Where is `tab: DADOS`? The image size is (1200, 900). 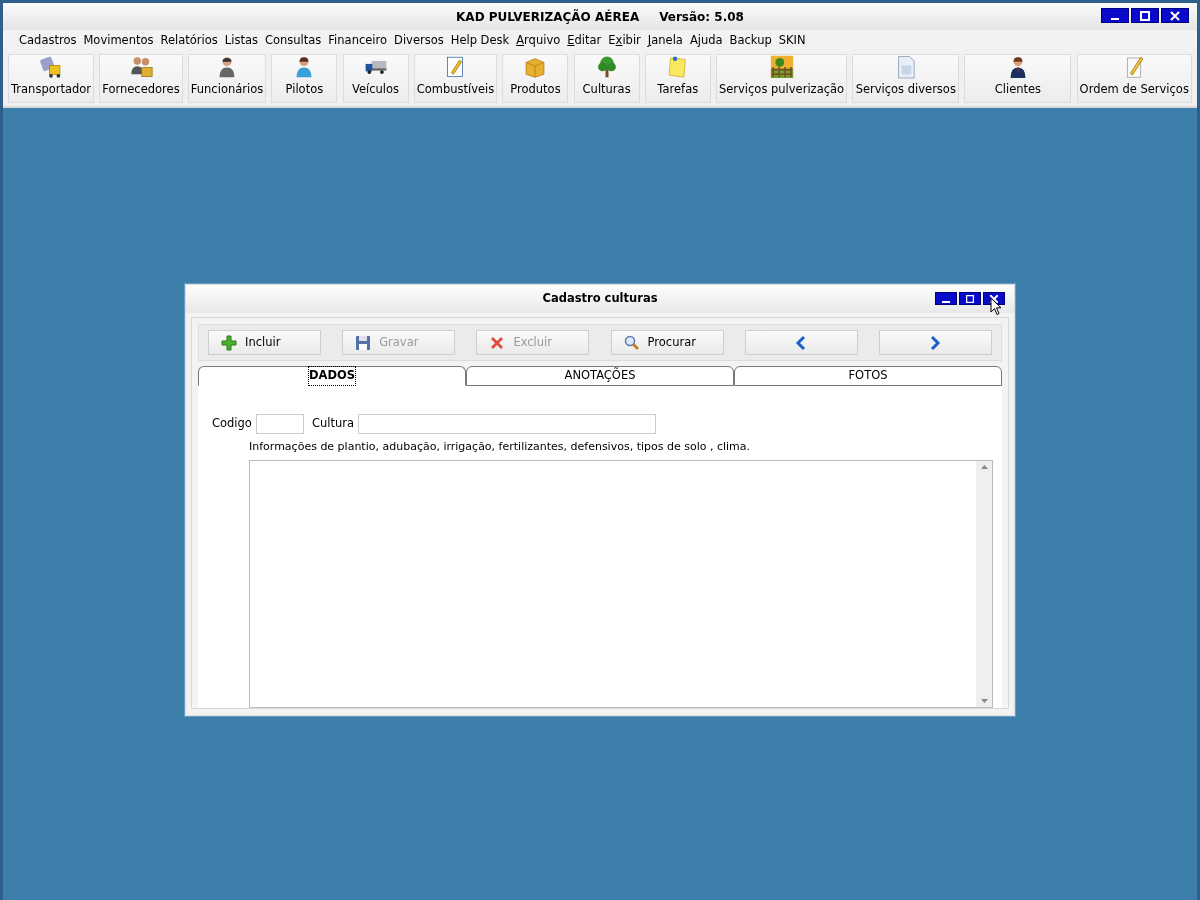 tab: DADOS is located at coordinates (332, 376).